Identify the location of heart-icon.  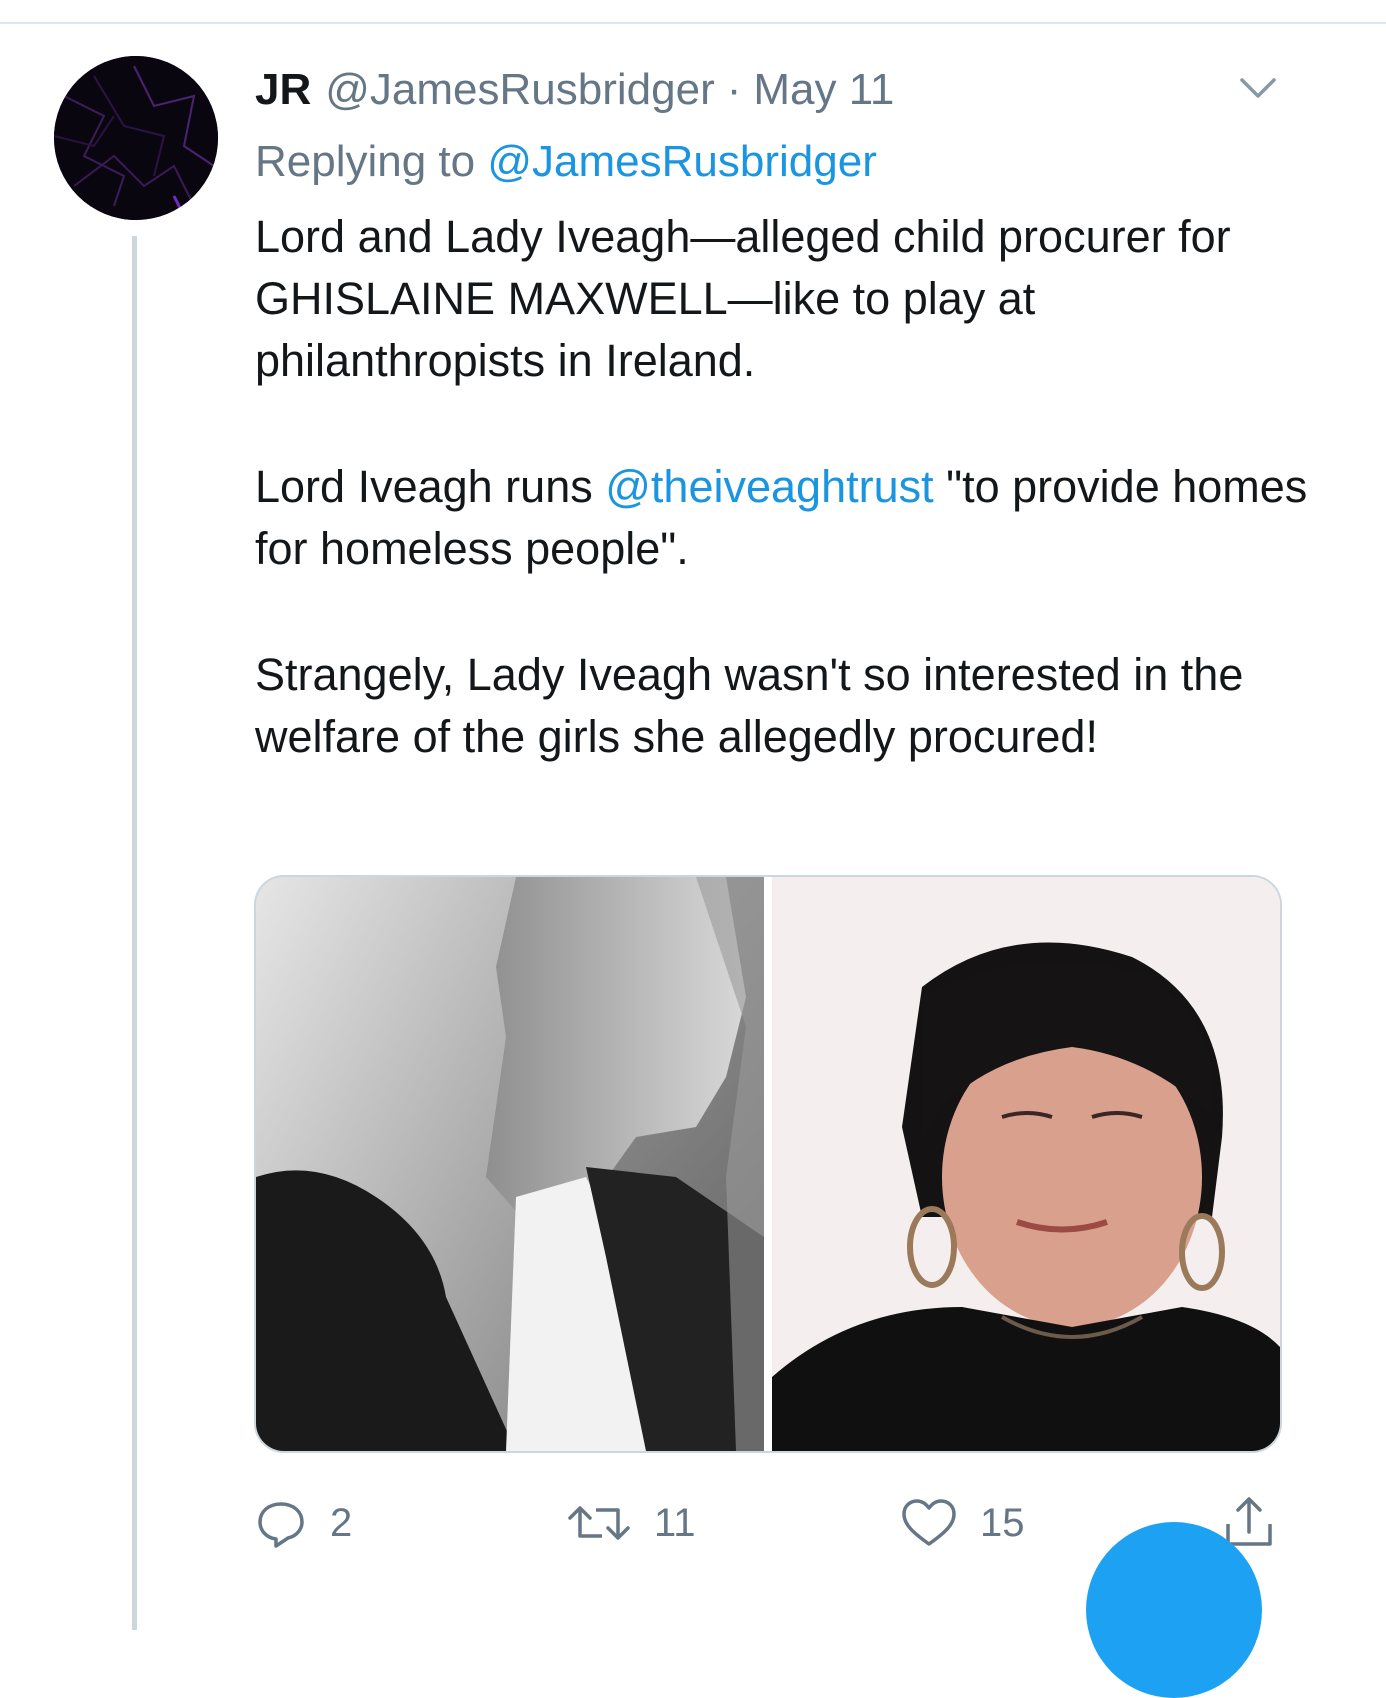
(929, 1522).